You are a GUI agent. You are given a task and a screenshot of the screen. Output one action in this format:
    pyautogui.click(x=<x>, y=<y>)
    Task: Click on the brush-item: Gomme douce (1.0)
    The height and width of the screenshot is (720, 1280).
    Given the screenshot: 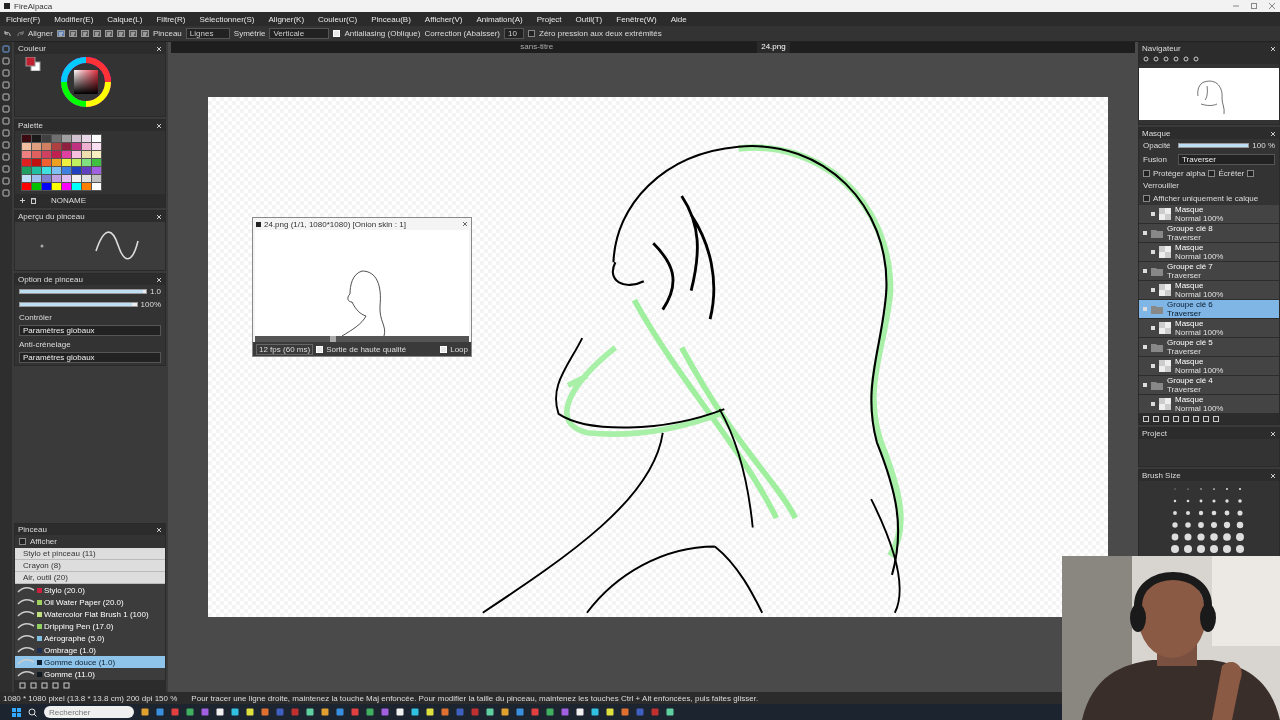 What is the action you would take?
    pyautogui.click(x=90, y=662)
    